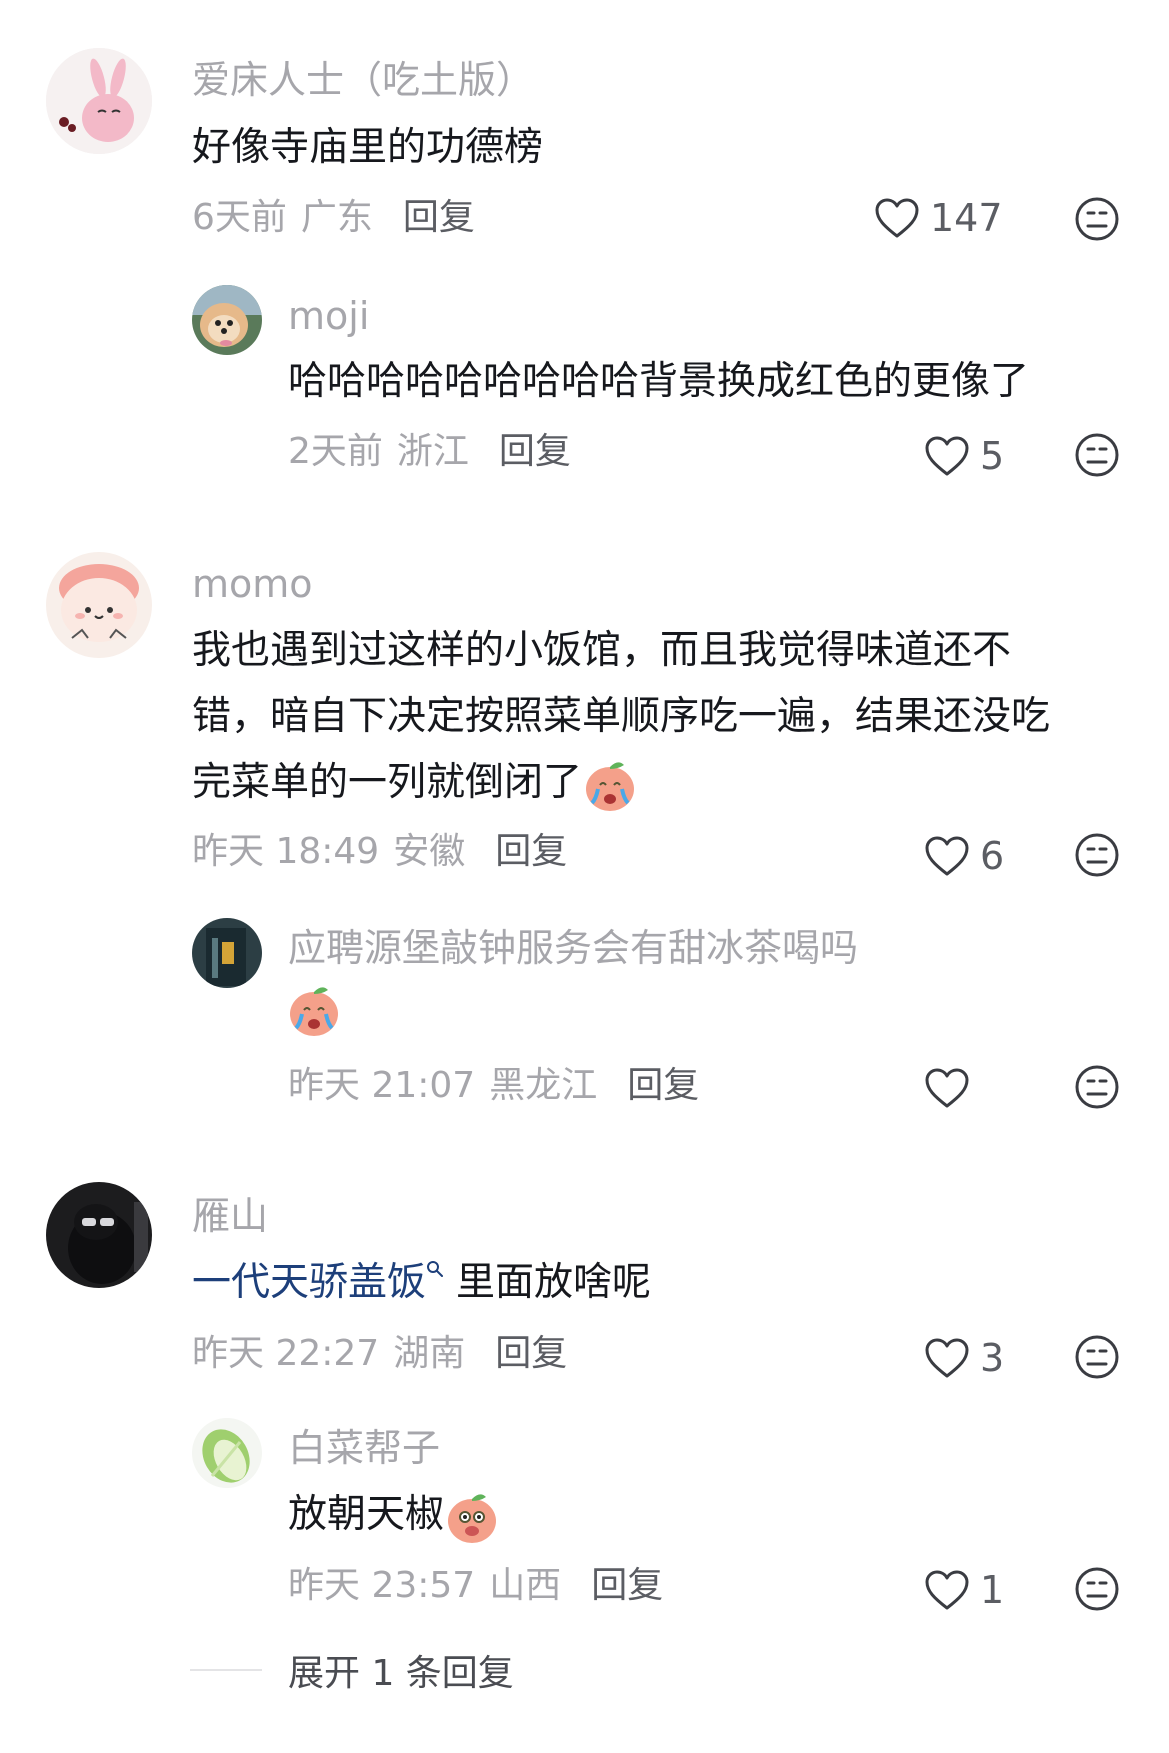 This screenshot has height=1753, width=1169. I want to click on like-button: 5, so click(964, 456).